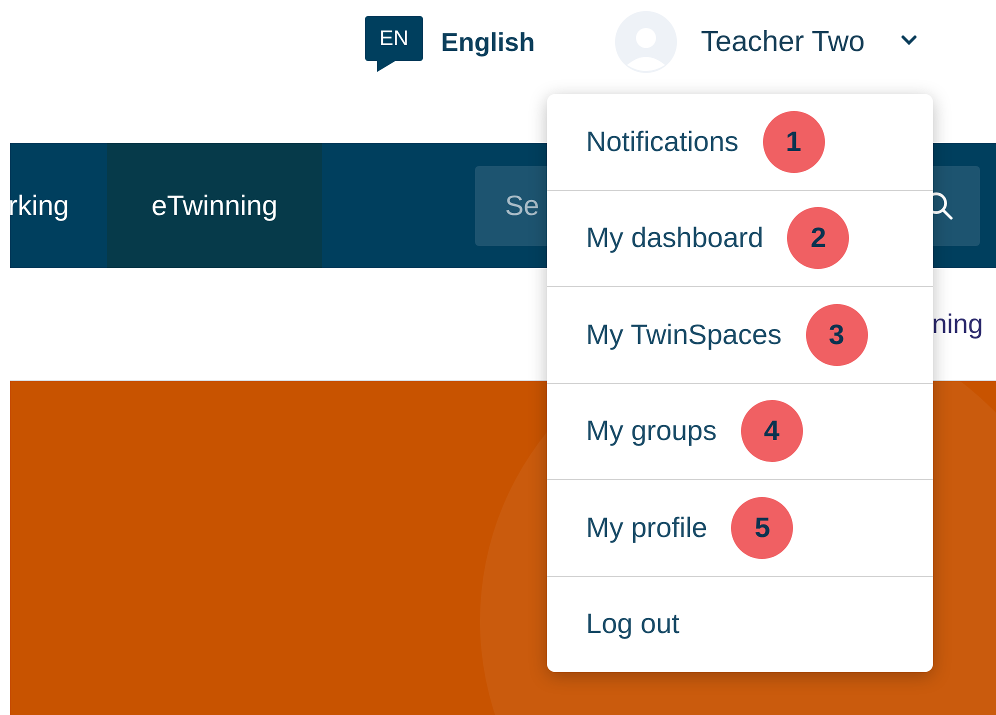  What do you see at coordinates (793, 141) in the screenshot?
I see `number-badge: 1` at bounding box center [793, 141].